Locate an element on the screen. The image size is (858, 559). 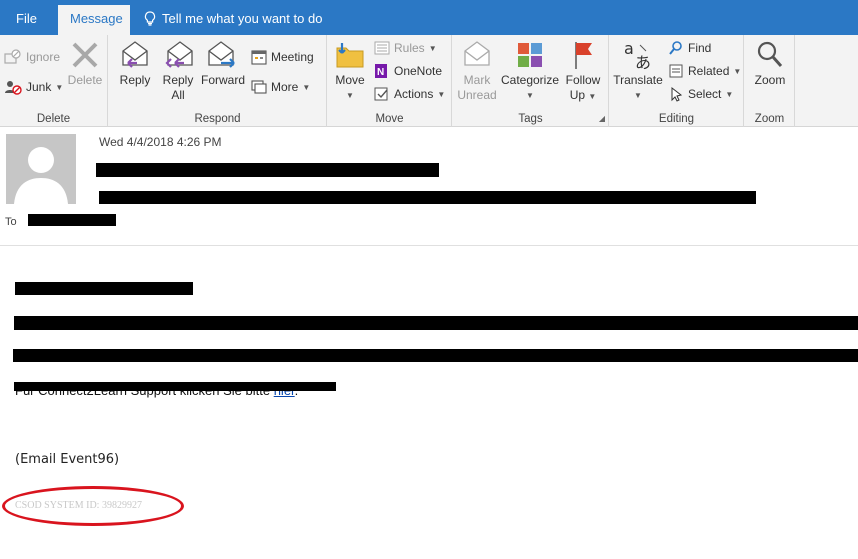
find-label: Find is located at coordinates (700, 48).